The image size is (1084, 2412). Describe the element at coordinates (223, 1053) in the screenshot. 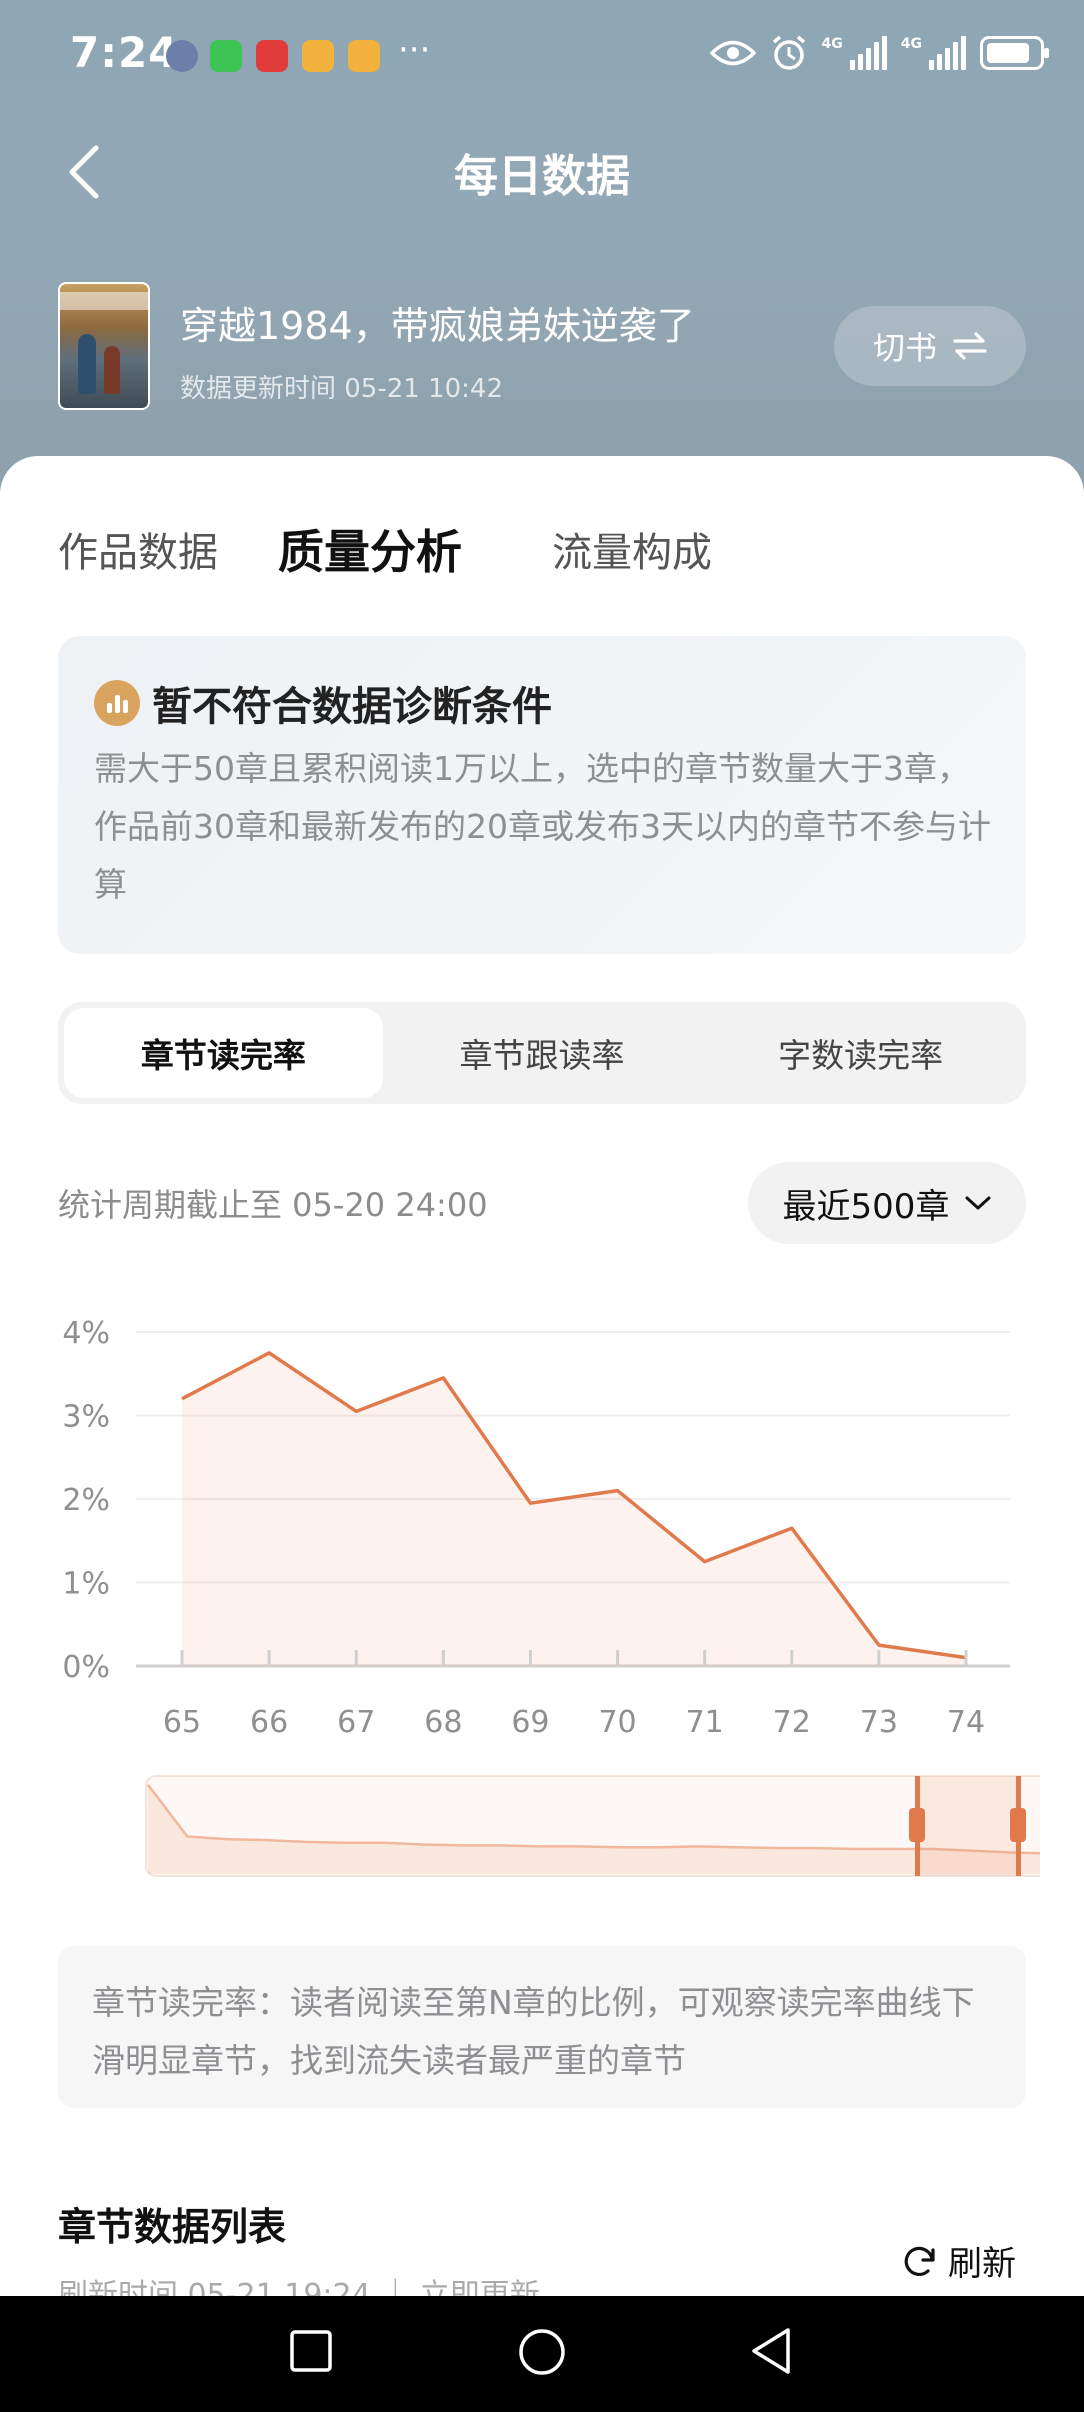

I see `segment-chapter-completion: 章节读完率` at that location.